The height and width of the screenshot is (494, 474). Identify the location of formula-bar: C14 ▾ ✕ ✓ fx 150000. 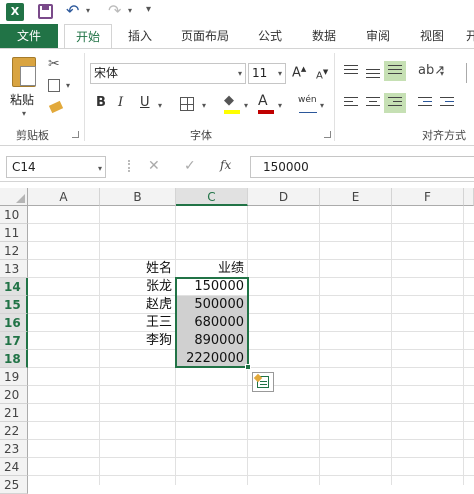
(237, 167).